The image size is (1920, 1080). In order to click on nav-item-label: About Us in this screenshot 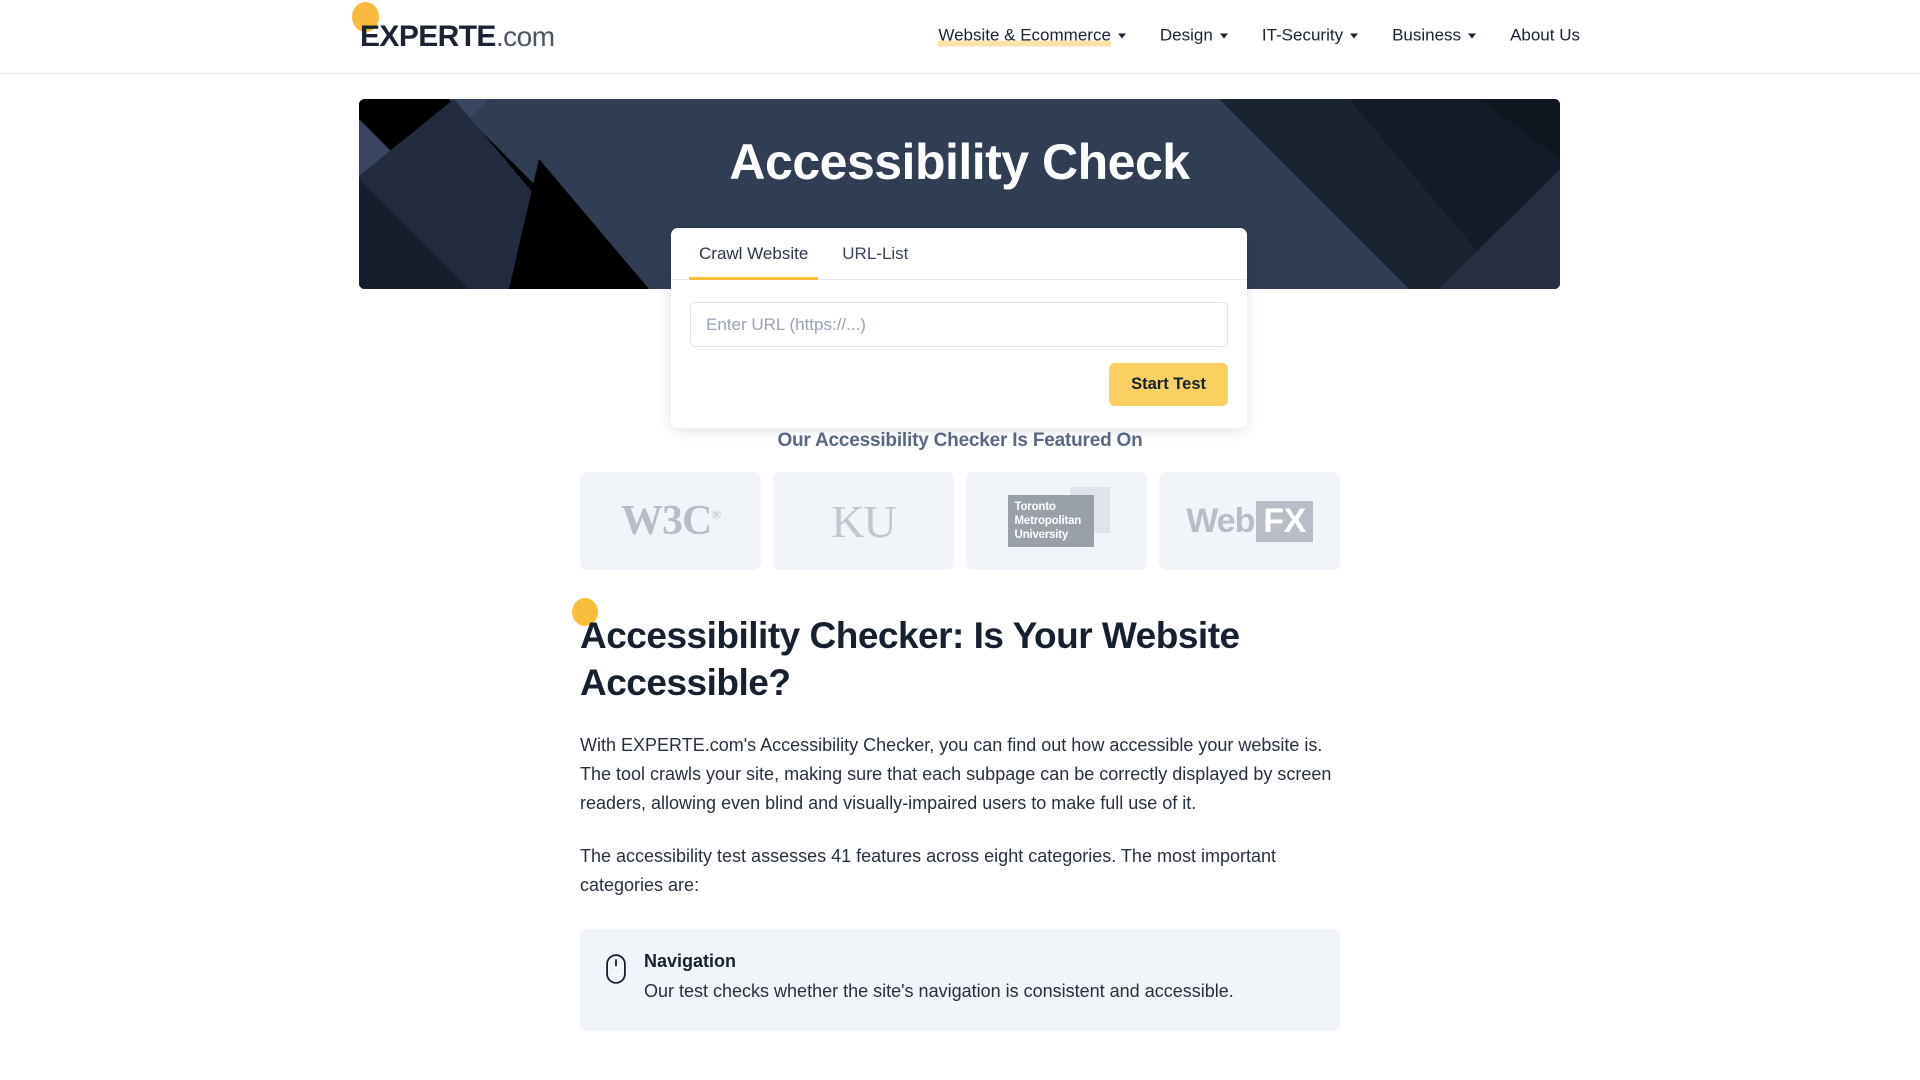, I will do `click(1545, 34)`.